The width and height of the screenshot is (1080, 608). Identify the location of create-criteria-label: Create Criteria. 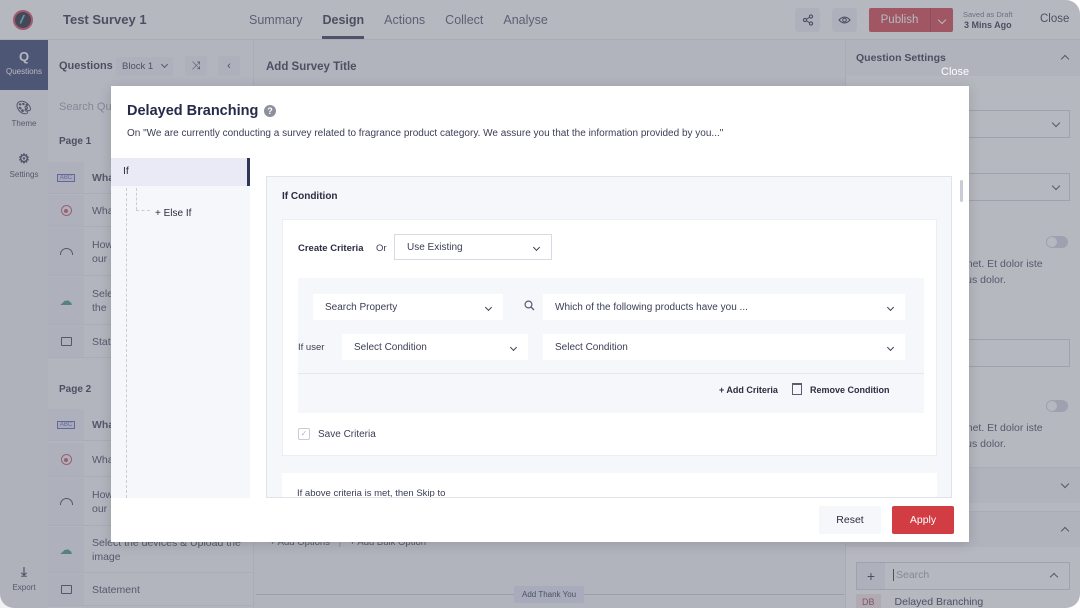
(330, 248).